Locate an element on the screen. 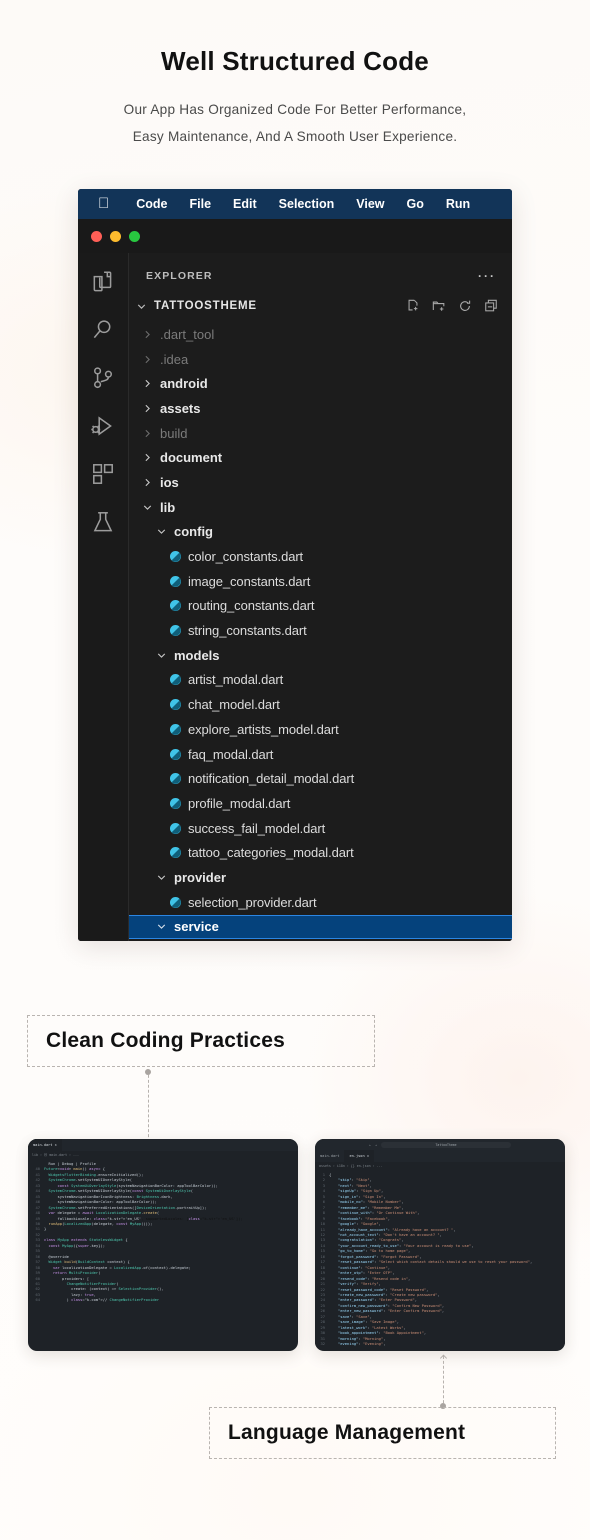 This screenshot has width=590, height=1540. tree-folder-row: models is located at coordinates (320, 655).